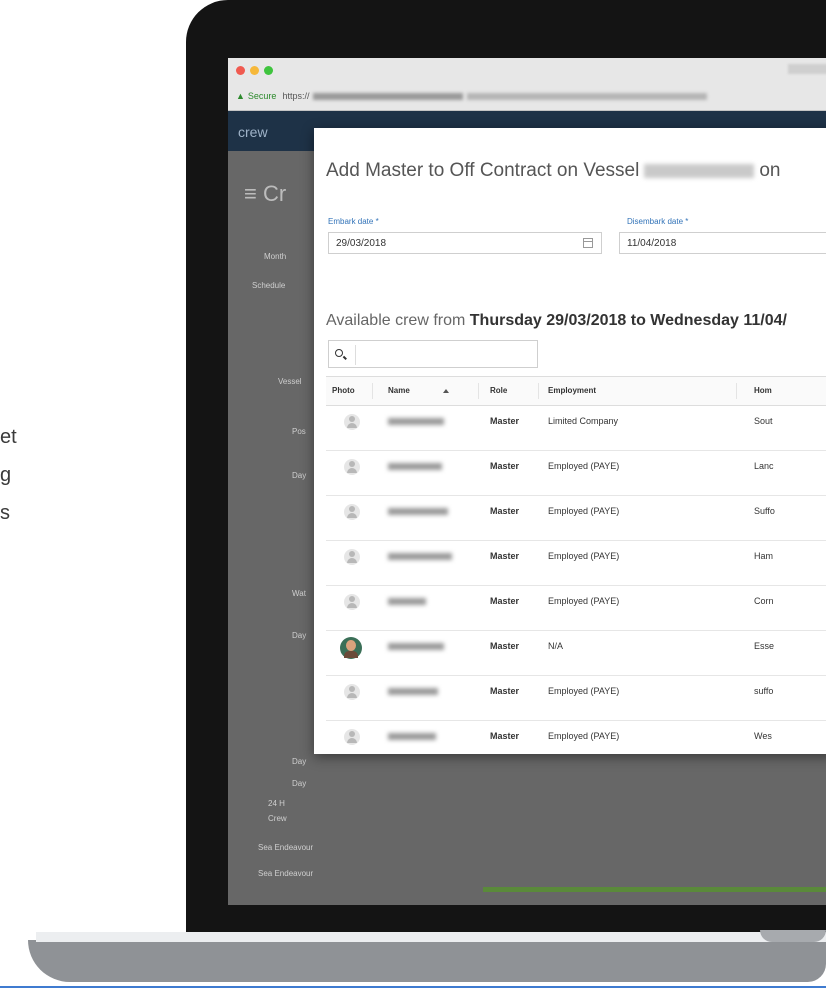 The image size is (826, 988). I want to click on col-name: Name, so click(399, 390).